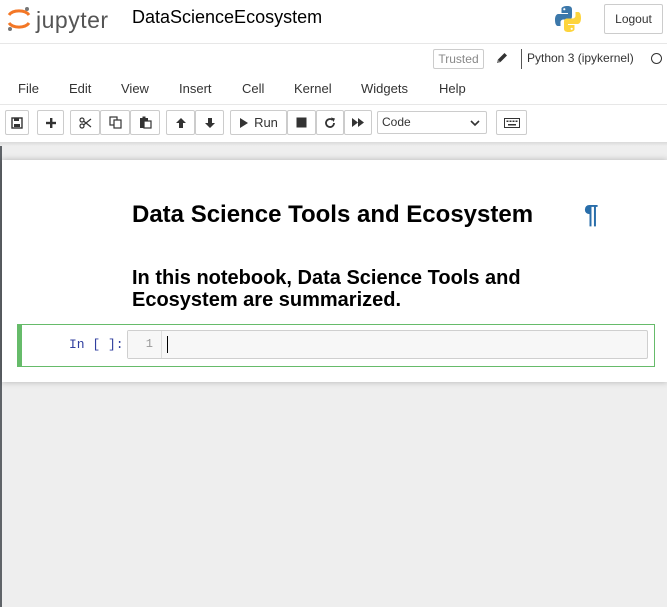 The width and height of the screenshot is (667, 607). What do you see at coordinates (333, 214) in the screenshot?
I see `markdown-heading-1: Data Science Tools and Ecosystem` at bounding box center [333, 214].